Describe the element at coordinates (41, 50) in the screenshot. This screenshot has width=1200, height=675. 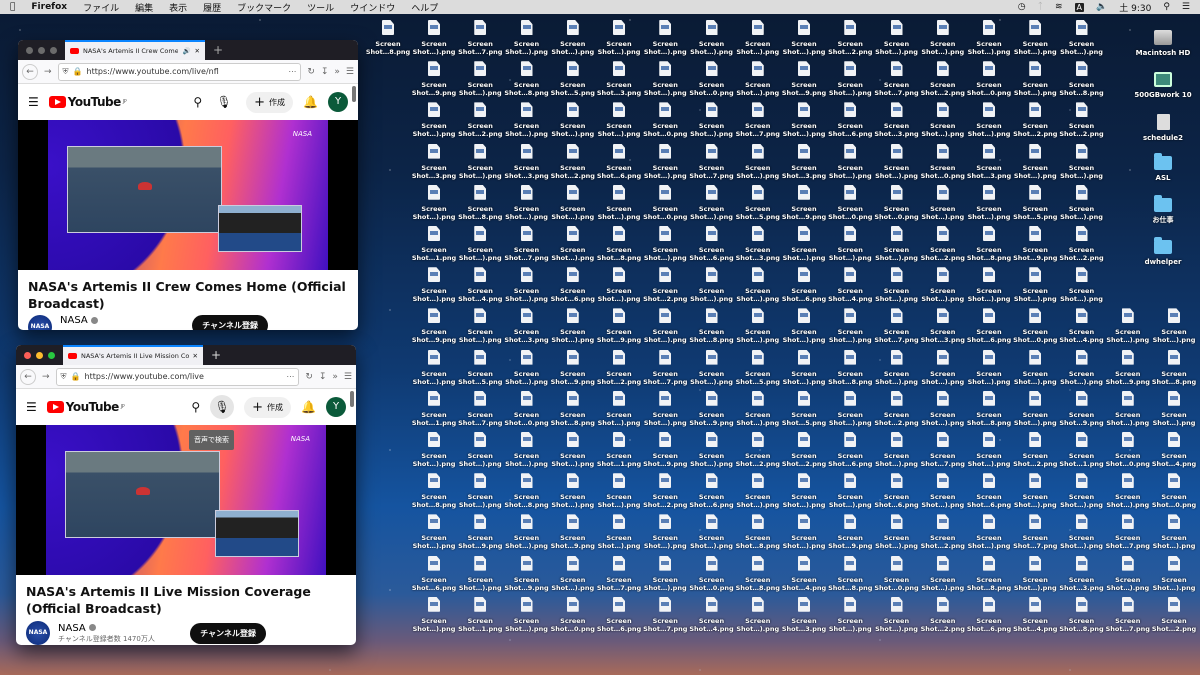
I see `minimize-window-button` at that location.